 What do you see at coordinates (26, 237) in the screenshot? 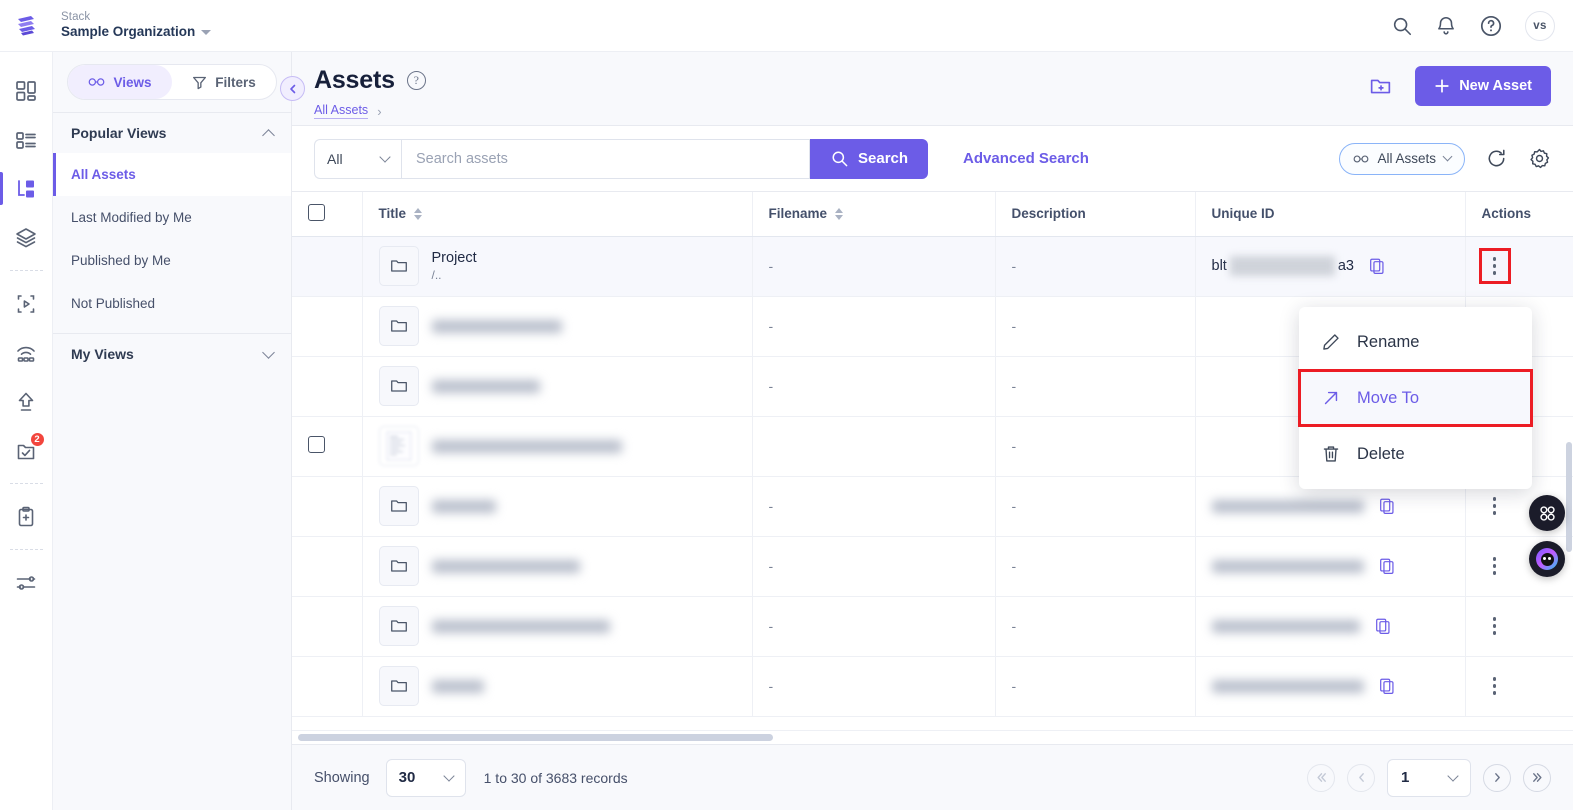
I see `sidebar-item-assets` at bounding box center [26, 237].